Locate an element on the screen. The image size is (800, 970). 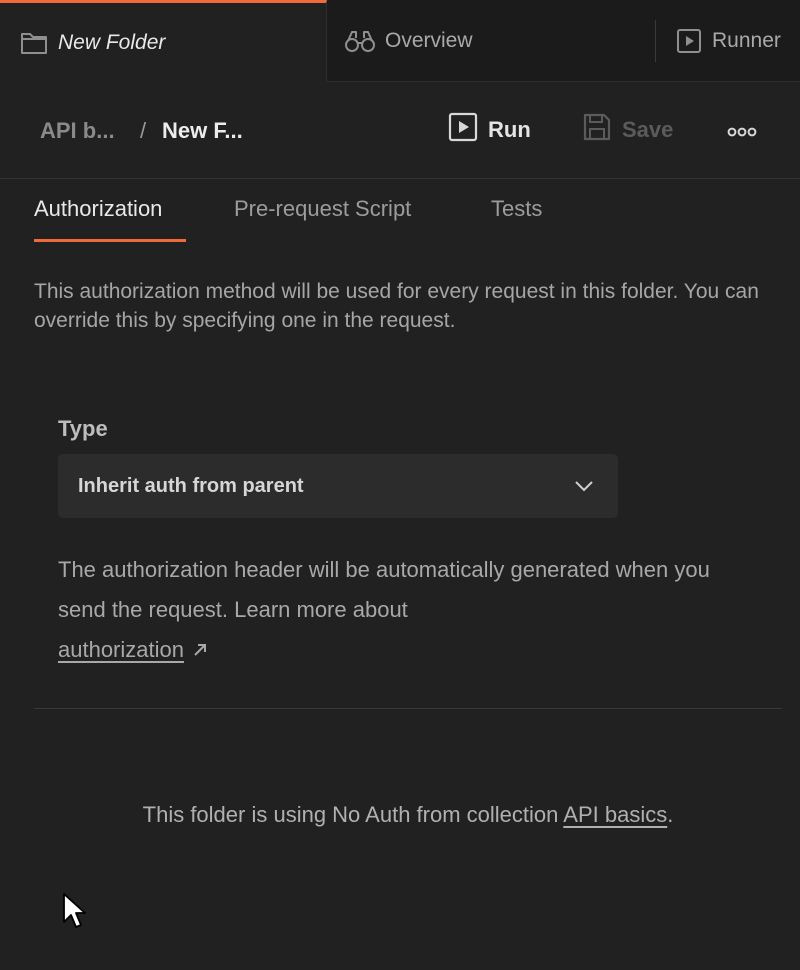
tab-label: New Folder is located at coordinates (112, 42).